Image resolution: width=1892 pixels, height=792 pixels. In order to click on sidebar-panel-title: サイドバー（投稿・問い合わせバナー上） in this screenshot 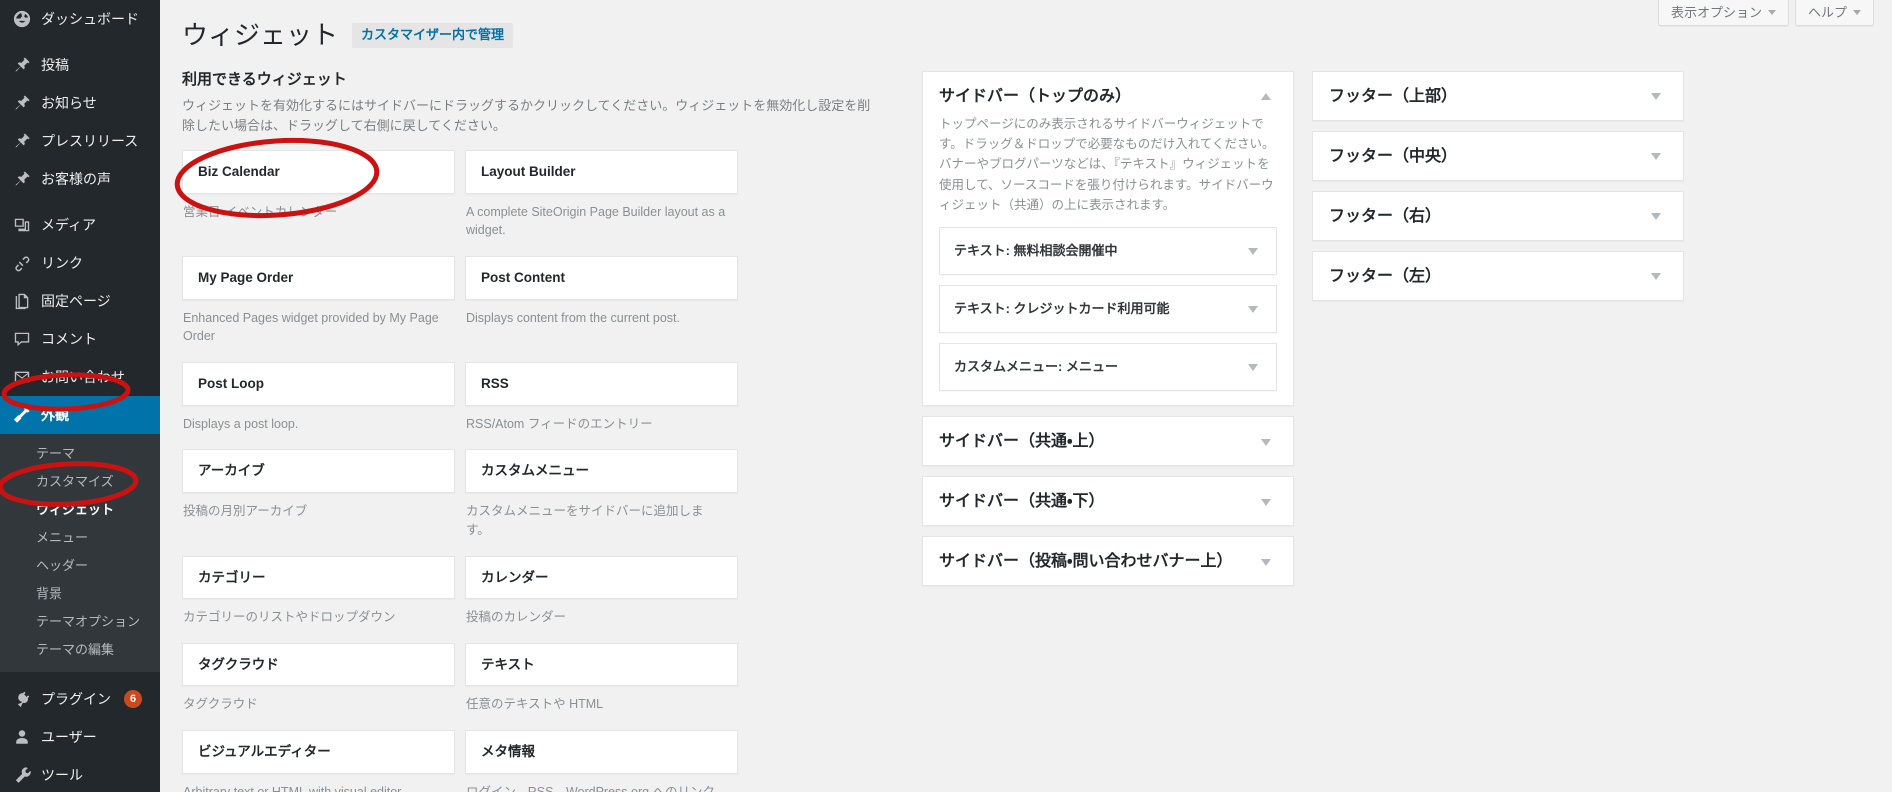, I will do `click(1086, 562)`.